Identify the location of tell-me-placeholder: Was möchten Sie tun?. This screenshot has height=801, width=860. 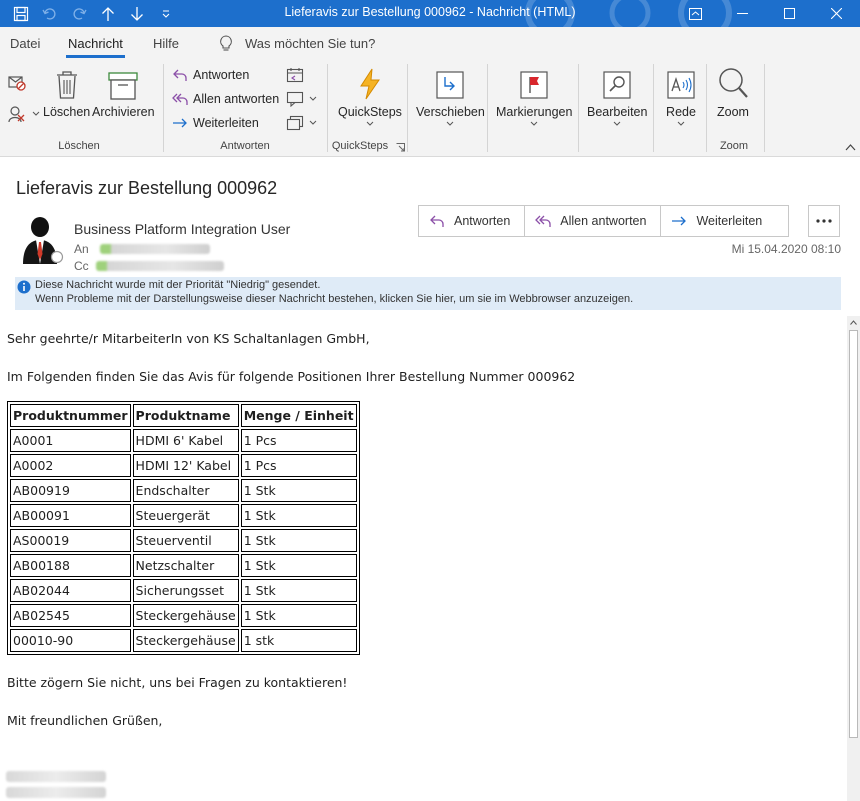
(310, 43).